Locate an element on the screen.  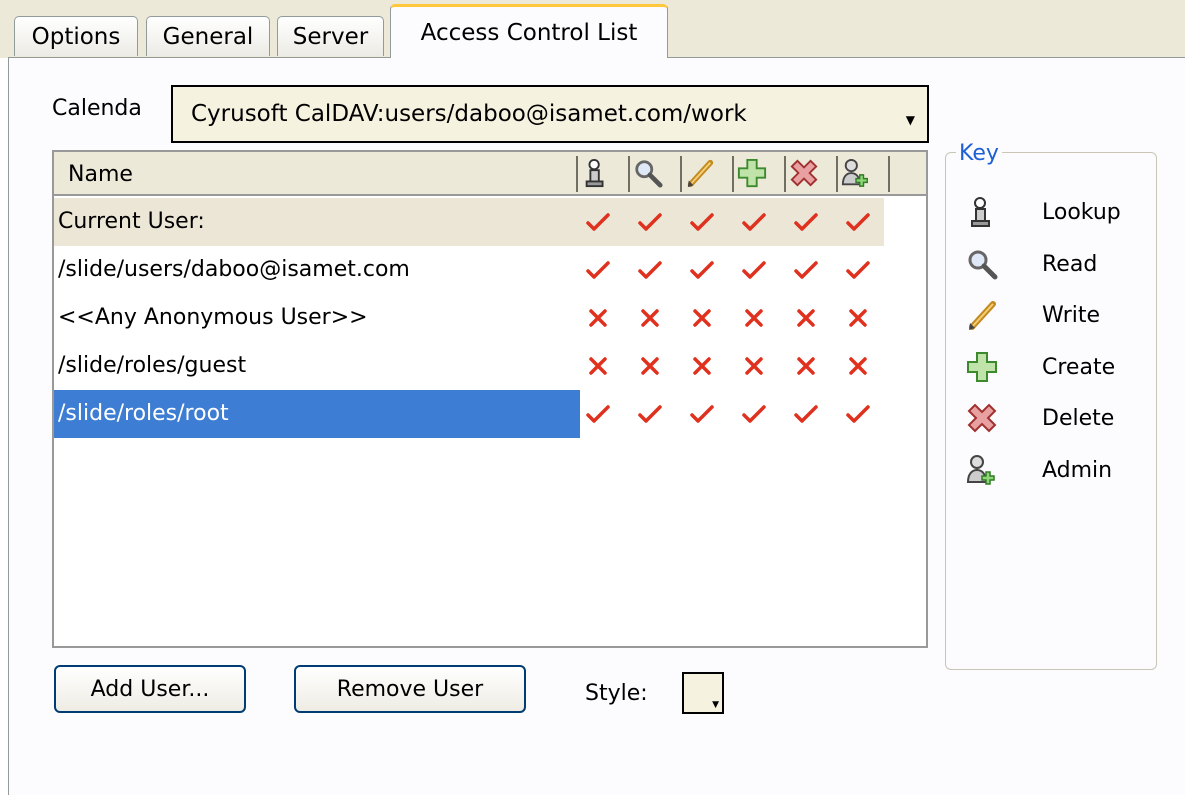
key-item-label: Read is located at coordinates (1070, 264).